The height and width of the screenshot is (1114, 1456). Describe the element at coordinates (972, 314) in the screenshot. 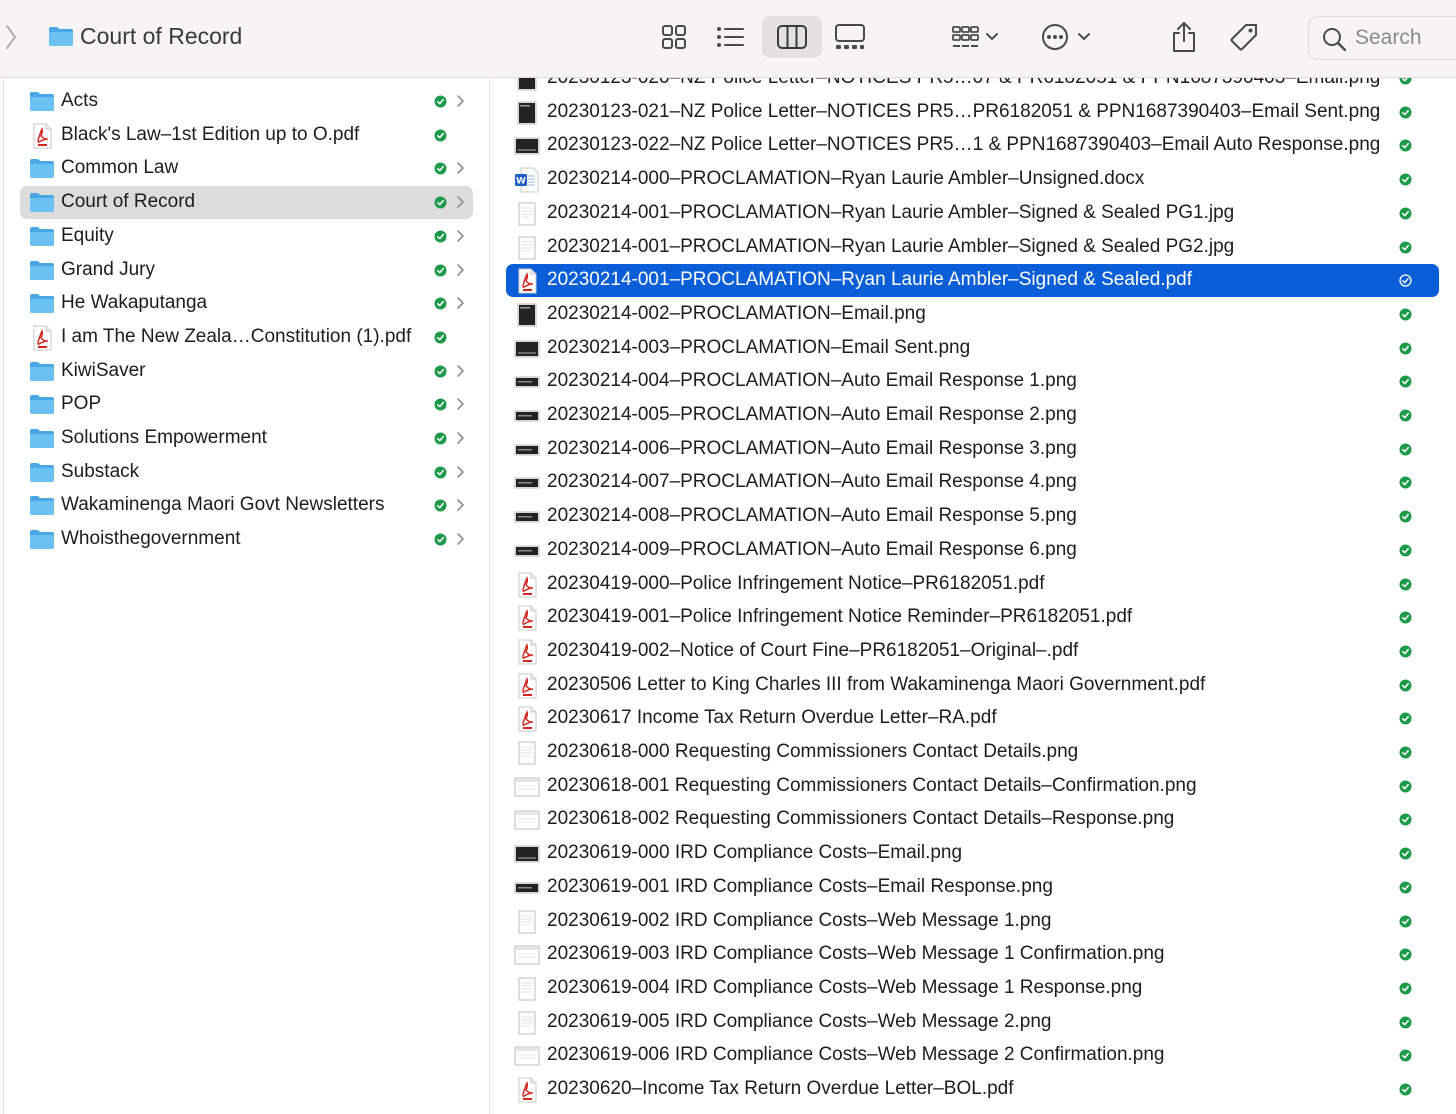

I see `file-row: 20230214-002–PROCLAMATION–Email.png` at that location.